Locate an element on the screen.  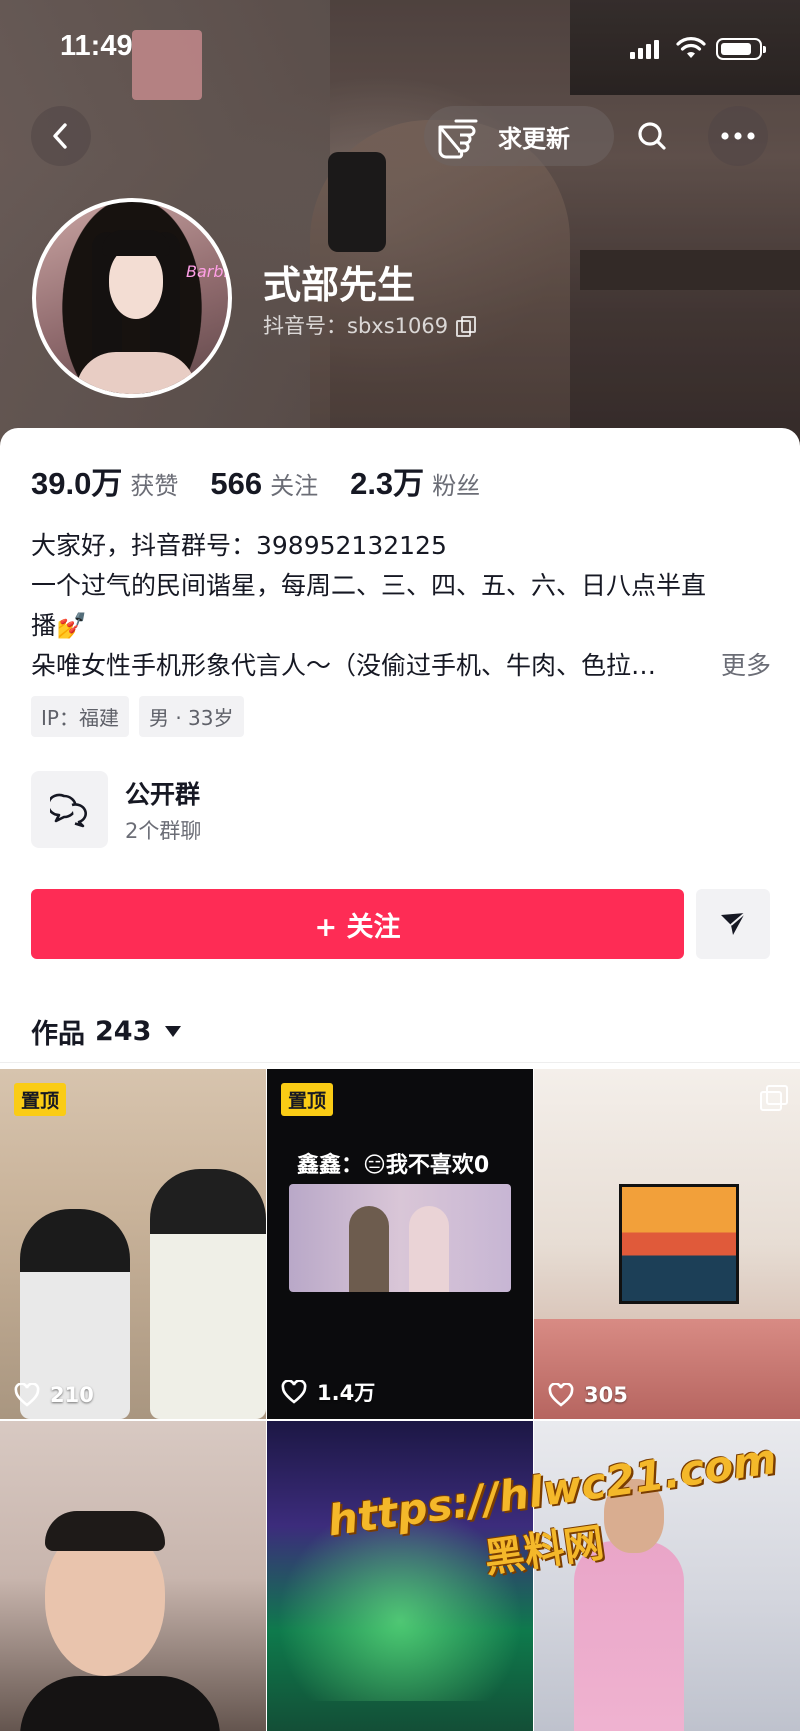
more-dots-icon is located at coordinates (738, 136).